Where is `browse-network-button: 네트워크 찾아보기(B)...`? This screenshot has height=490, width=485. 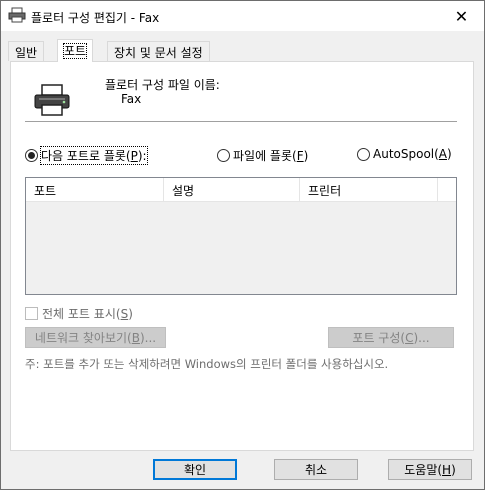 browse-network-button: 네트워크 찾아보기(B)... is located at coordinates (95, 337).